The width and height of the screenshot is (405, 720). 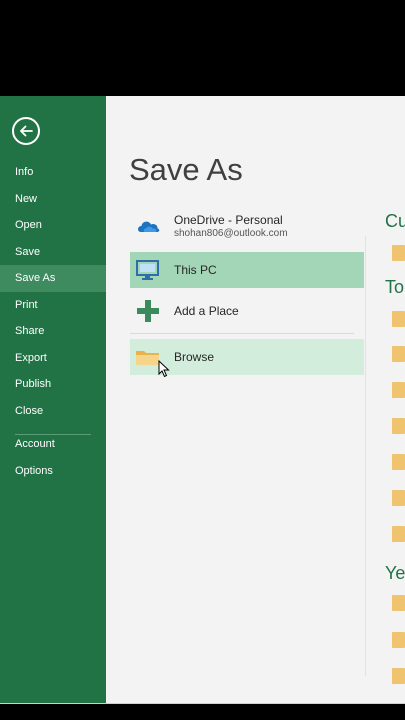 What do you see at coordinates (395, 287) in the screenshot?
I see `recent-section-heading: To` at bounding box center [395, 287].